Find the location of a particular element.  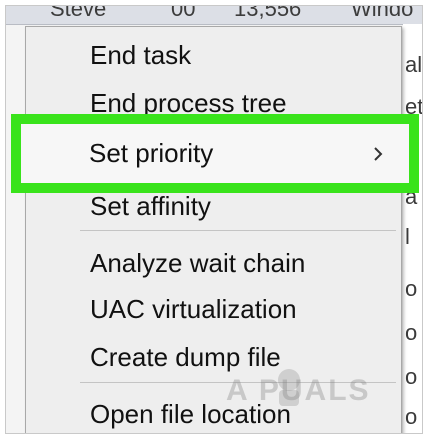

menu-item-uac-virtualization: UAC virtualization is located at coordinates (213, 309).